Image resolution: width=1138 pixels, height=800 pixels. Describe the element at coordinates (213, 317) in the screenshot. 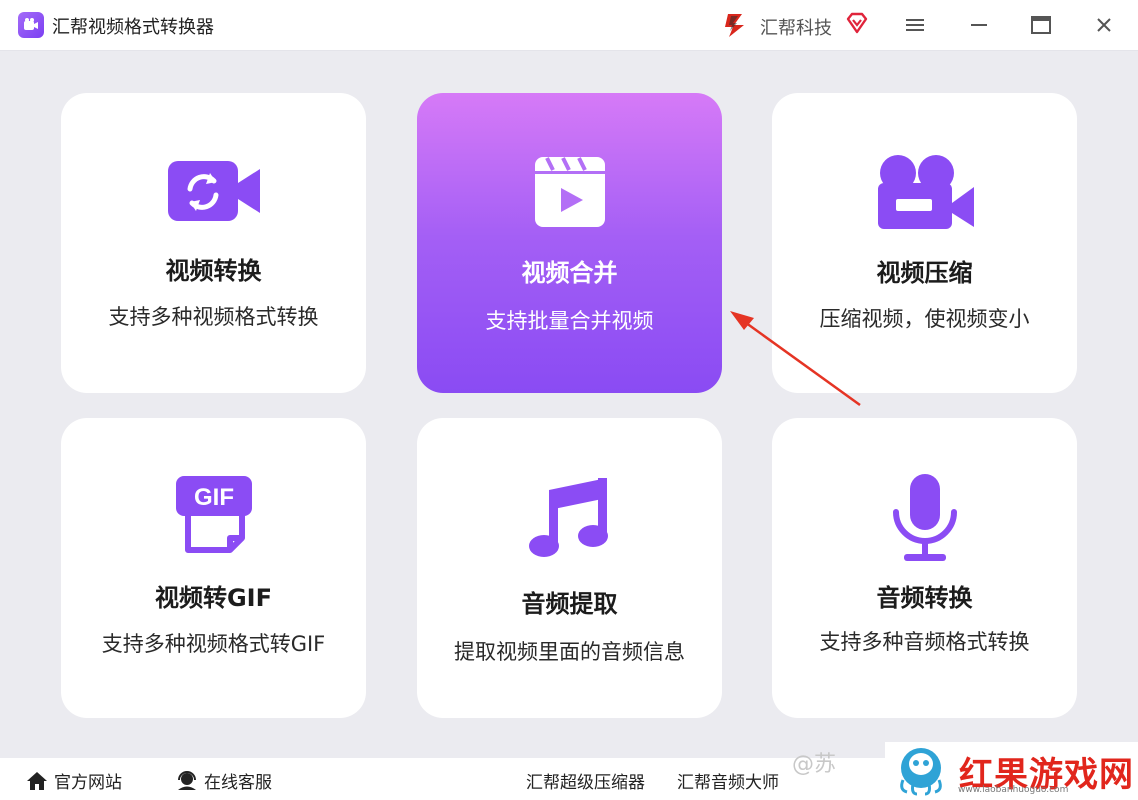

I see `card-description: 支持多种视频格式转换` at that location.